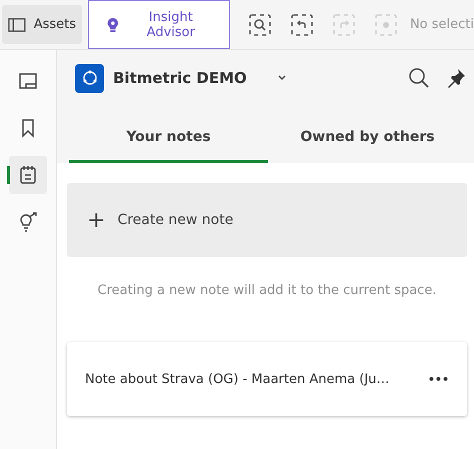 This screenshot has width=474, height=449. Describe the element at coordinates (89, 78) in the screenshot. I see `app-logo` at that location.